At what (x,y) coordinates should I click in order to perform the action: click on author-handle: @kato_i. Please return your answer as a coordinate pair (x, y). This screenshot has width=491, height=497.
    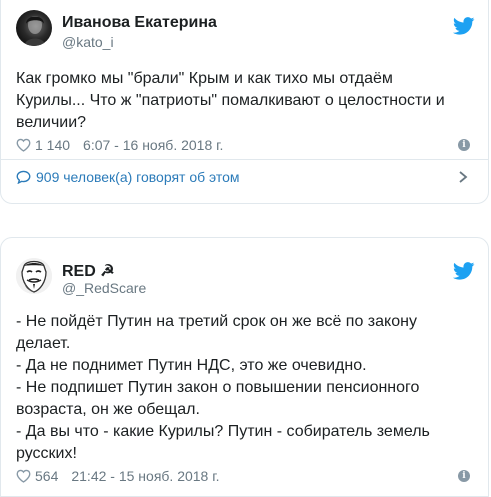
    Looking at the image, I should click on (88, 42).